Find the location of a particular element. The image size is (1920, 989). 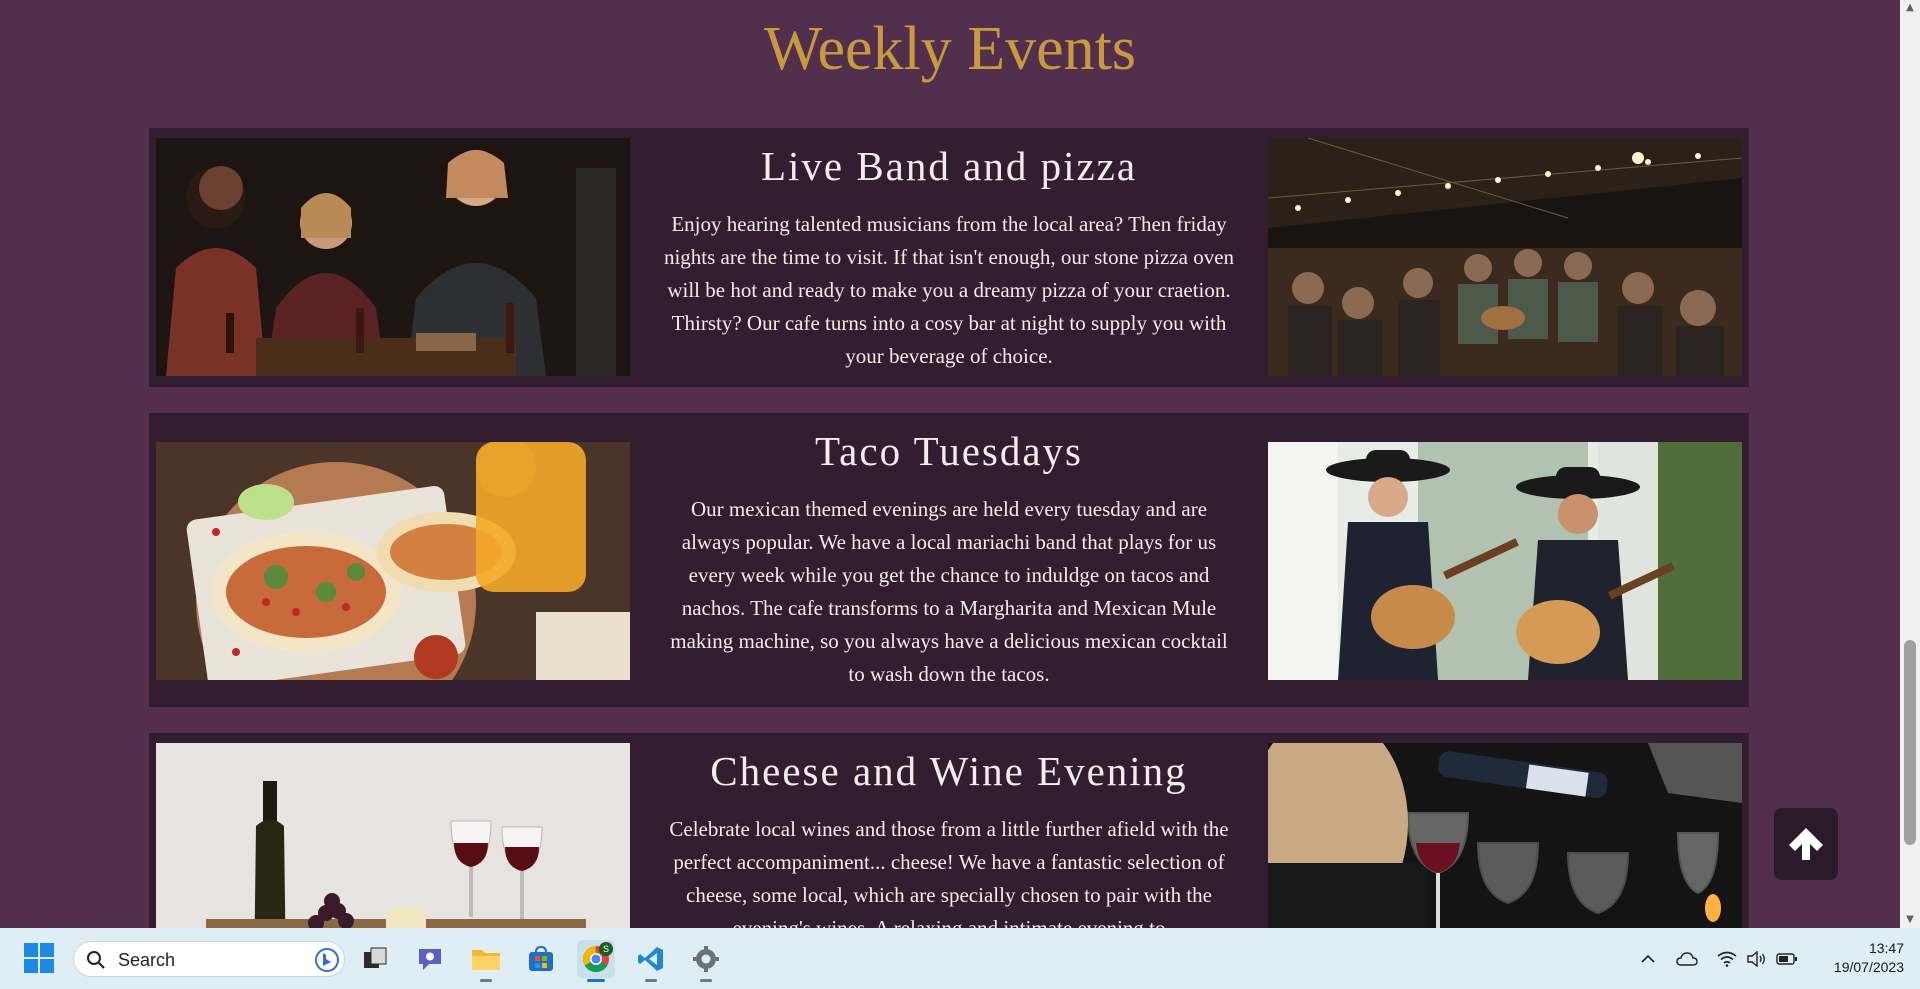

scroll-up-arrow-icon: ▲ is located at coordinates (1910, 8).